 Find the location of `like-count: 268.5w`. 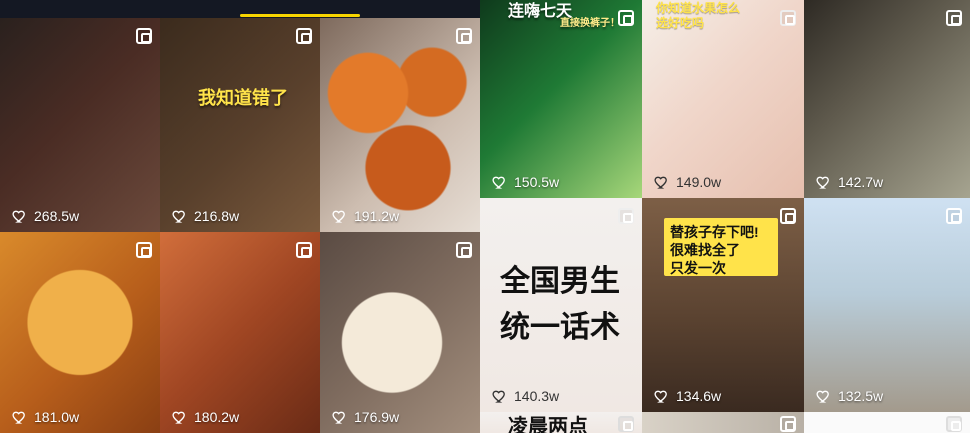

like-count: 268.5w is located at coordinates (45, 216).